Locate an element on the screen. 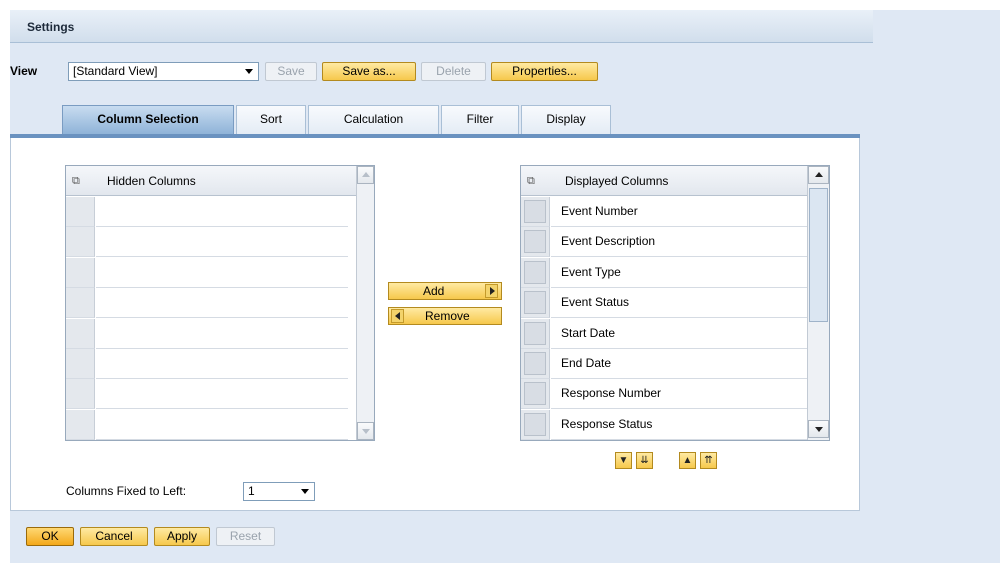 The height and width of the screenshot is (563, 1000). triangle-down-icon is located at coordinates (366, 431).